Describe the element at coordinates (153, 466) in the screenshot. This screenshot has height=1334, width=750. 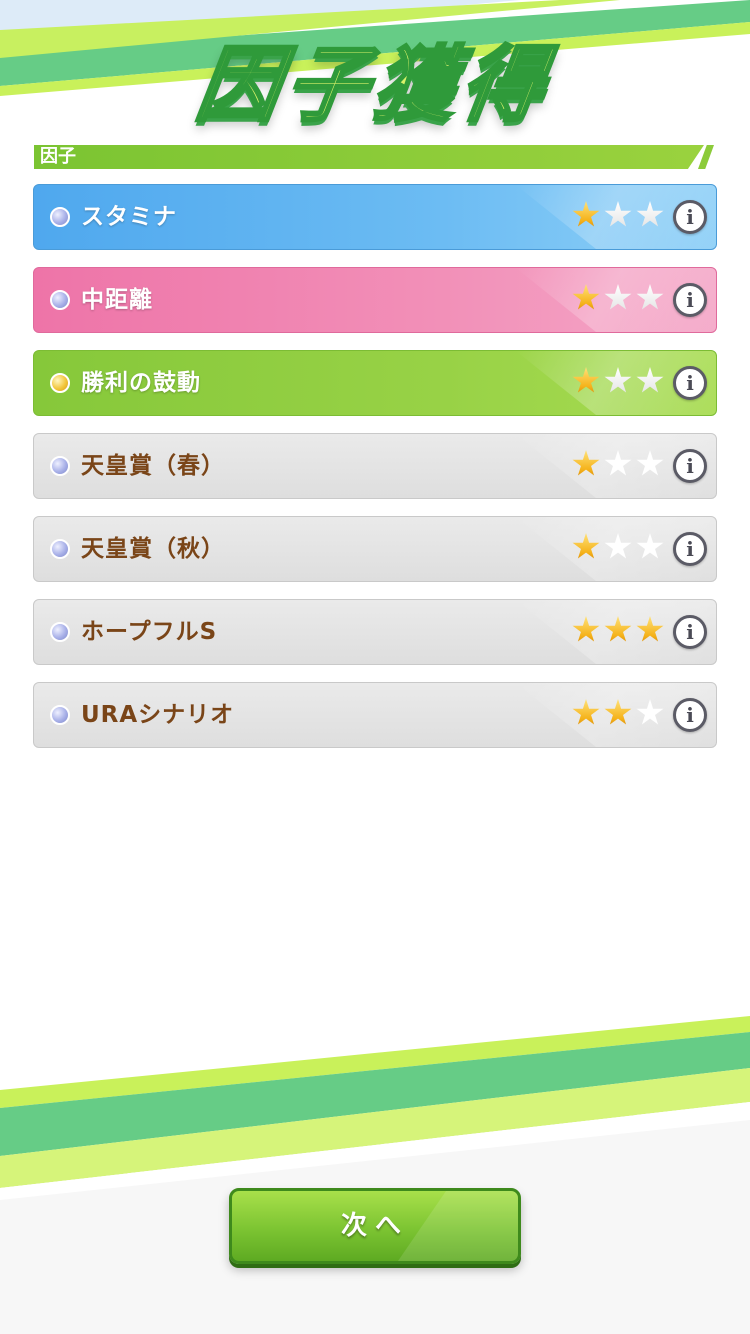
I see `factor-name: 天皇賞（春）` at that location.